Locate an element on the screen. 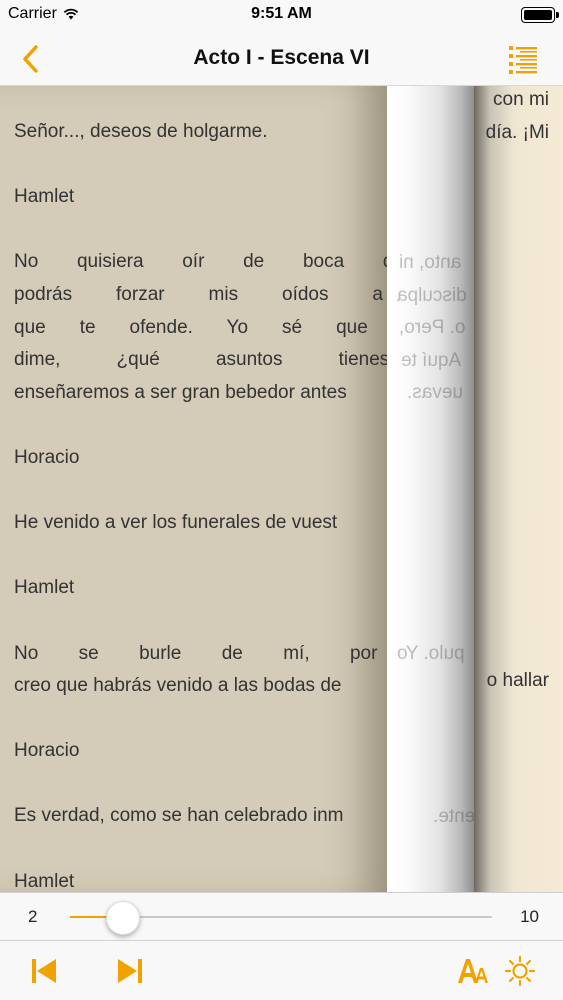 The width and height of the screenshot is (563, 1000). table-of-contents-button is located at coordinates (523, 59).